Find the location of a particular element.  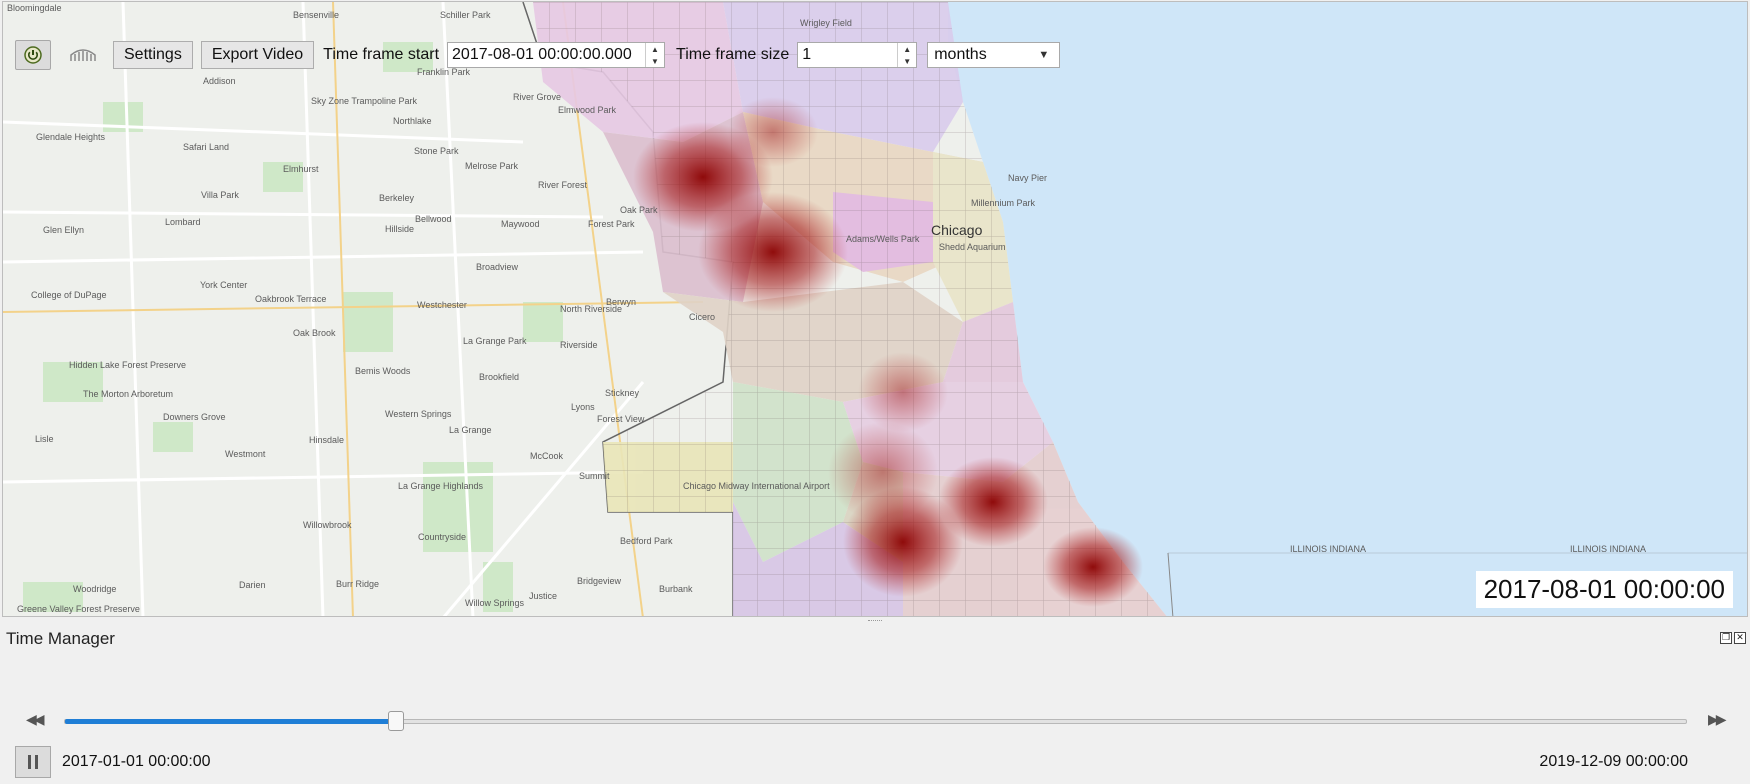

map-place-label: La Grange Park is located at coordinates (495, 341).